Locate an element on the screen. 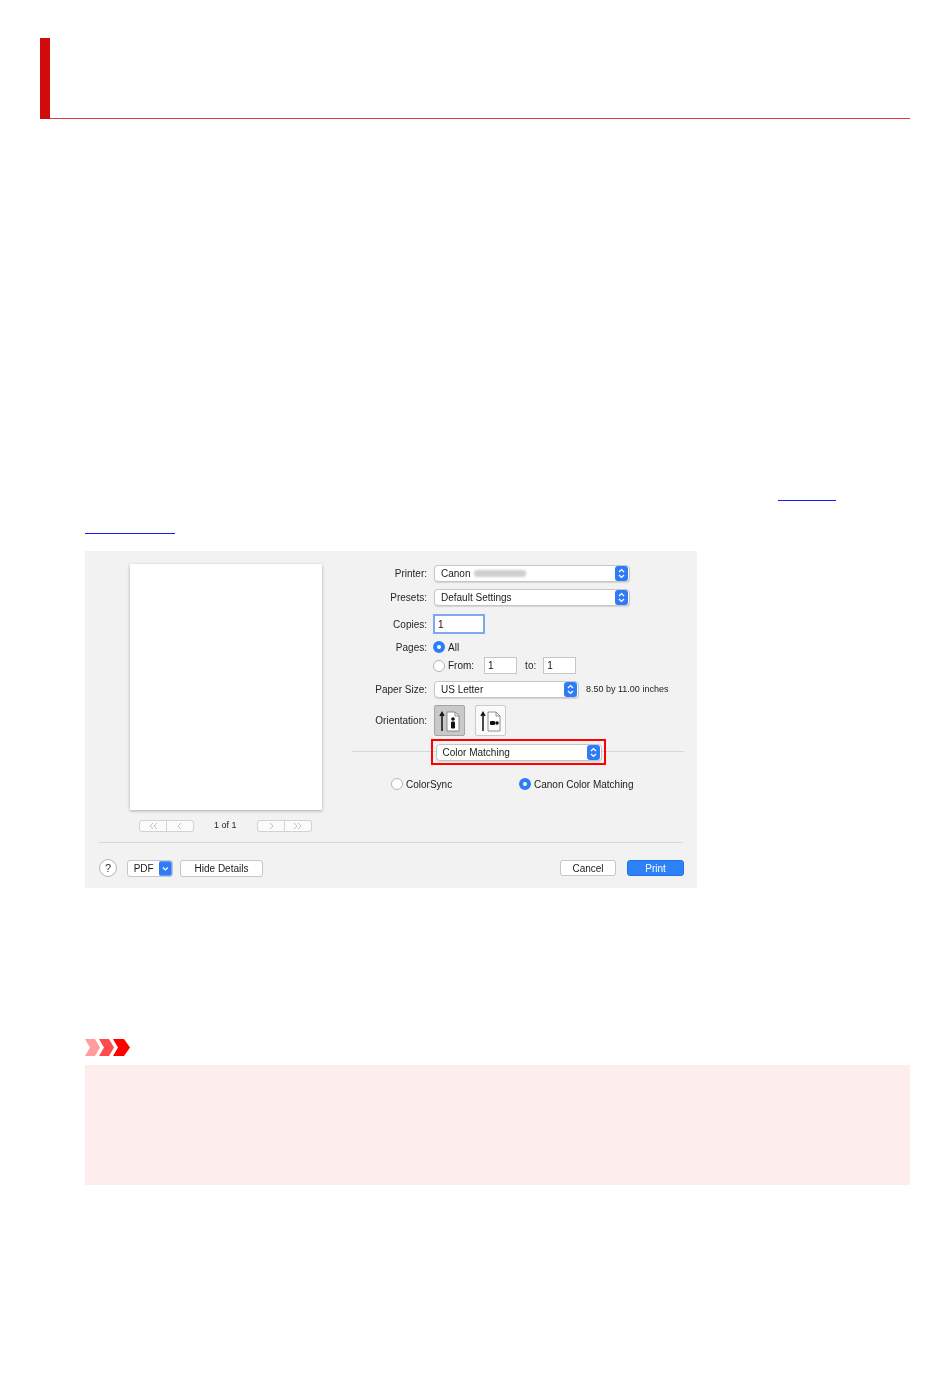 The width and height of the screenshot is (950, 1397). paper-dimensions: 8.50 by 11.00 inches is located at coordinates (627, 689).